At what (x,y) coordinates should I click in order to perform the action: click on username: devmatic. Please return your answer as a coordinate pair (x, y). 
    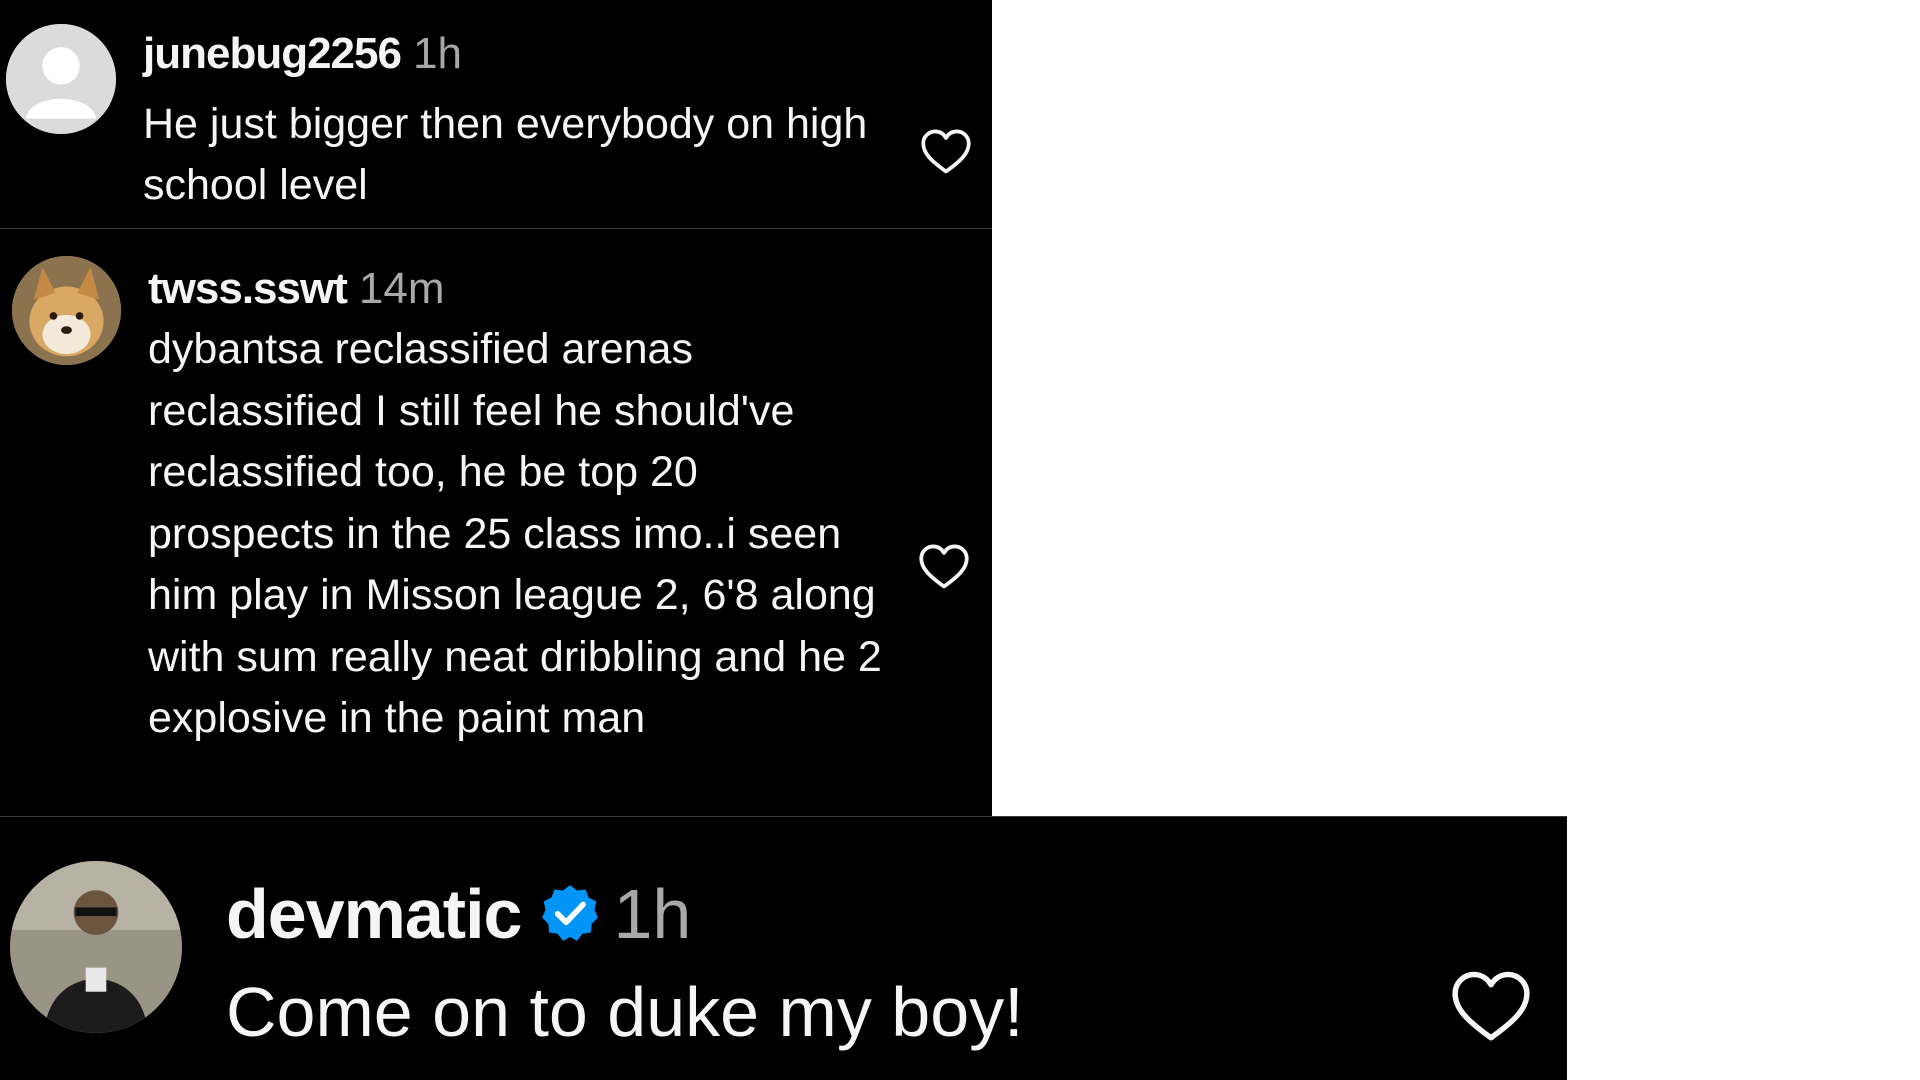
    Looking at the image, I should click on (374, 914).